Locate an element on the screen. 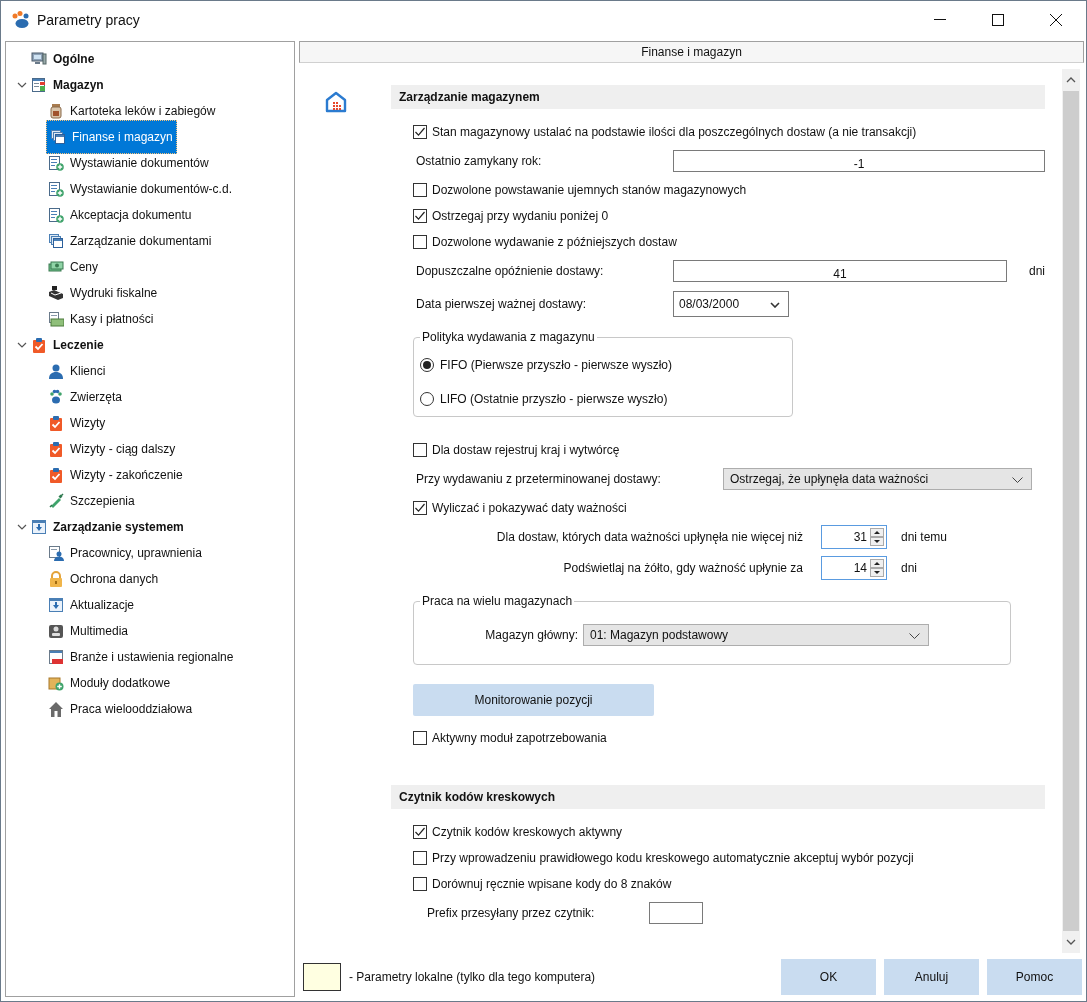 This screenshot has width=1087, height=1002. tree-item-label: Akceptacja dokumentu is located at coordinates (131, 215).